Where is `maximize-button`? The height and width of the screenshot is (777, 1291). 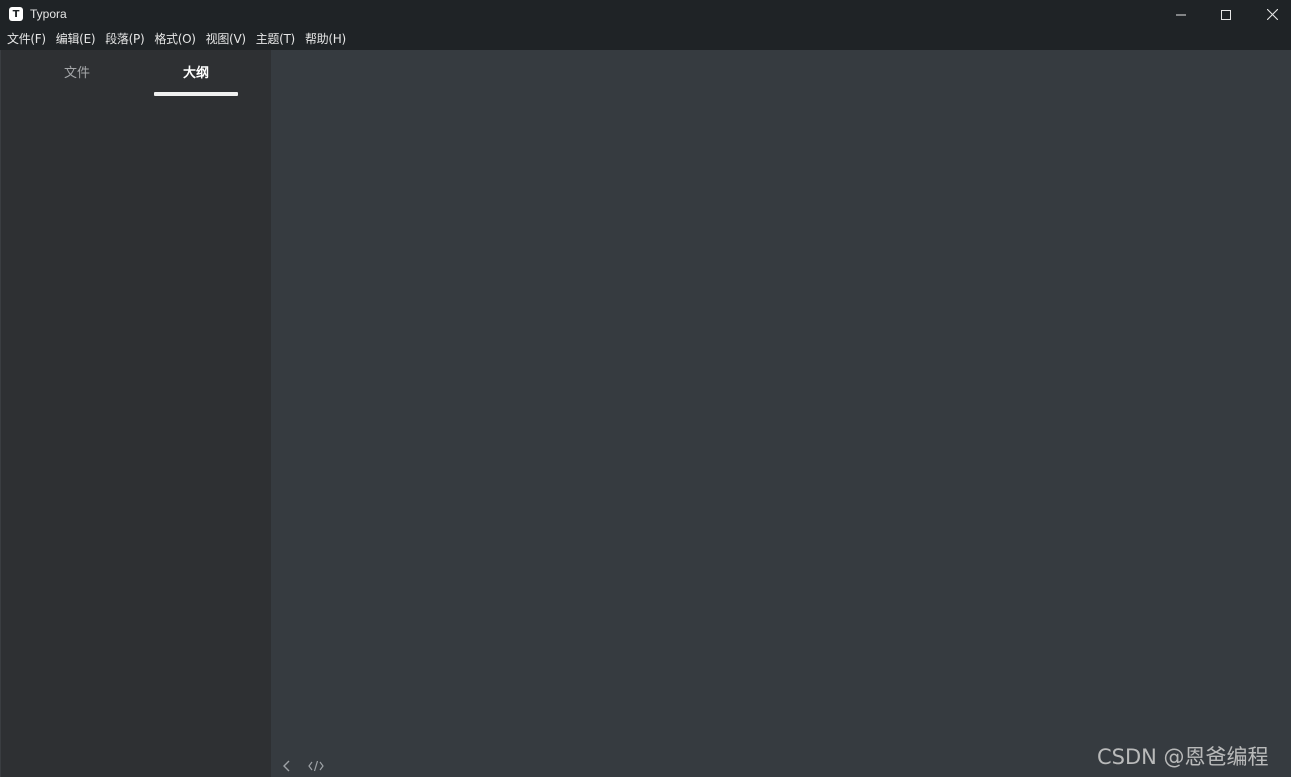
maximize-button is located at coordinates (1226, 14).